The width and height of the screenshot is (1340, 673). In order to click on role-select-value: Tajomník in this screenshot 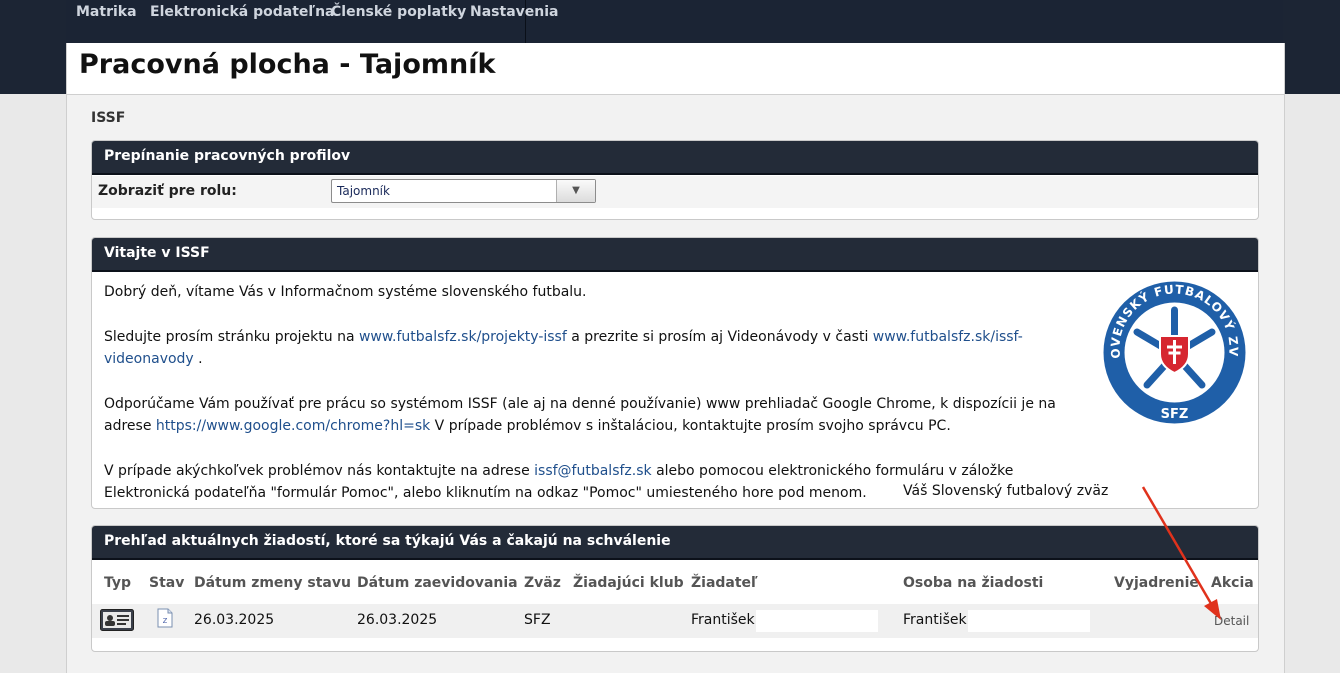, I will do `click(363, 191)`.